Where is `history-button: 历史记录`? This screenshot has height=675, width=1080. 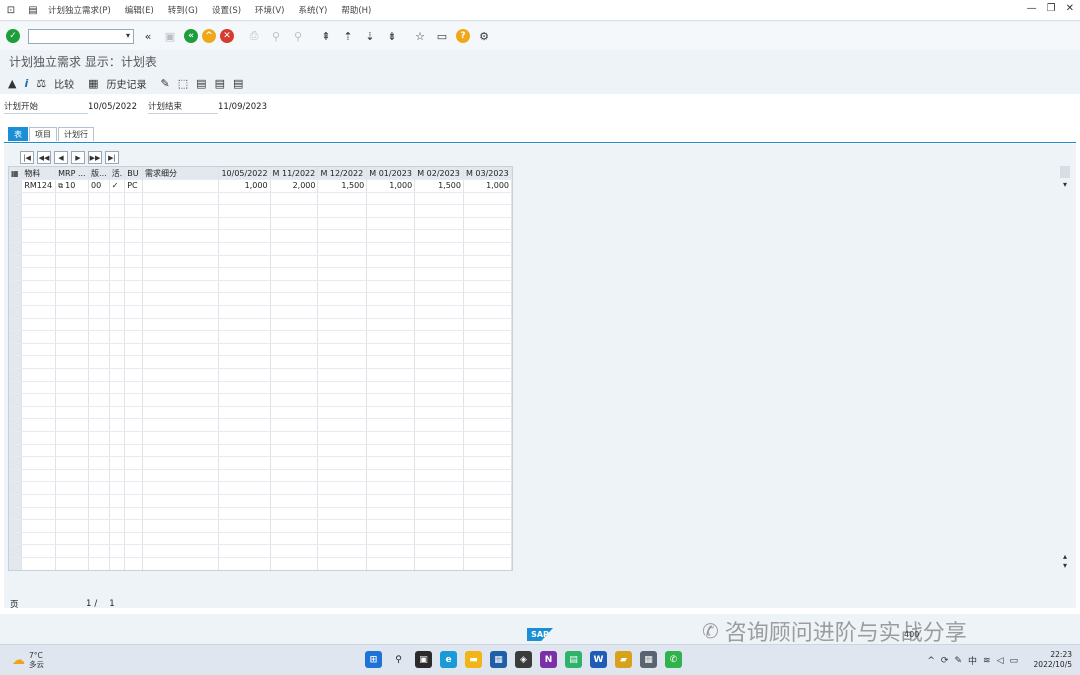
history-button: 历史记录 is located at coordinates (127, 83).